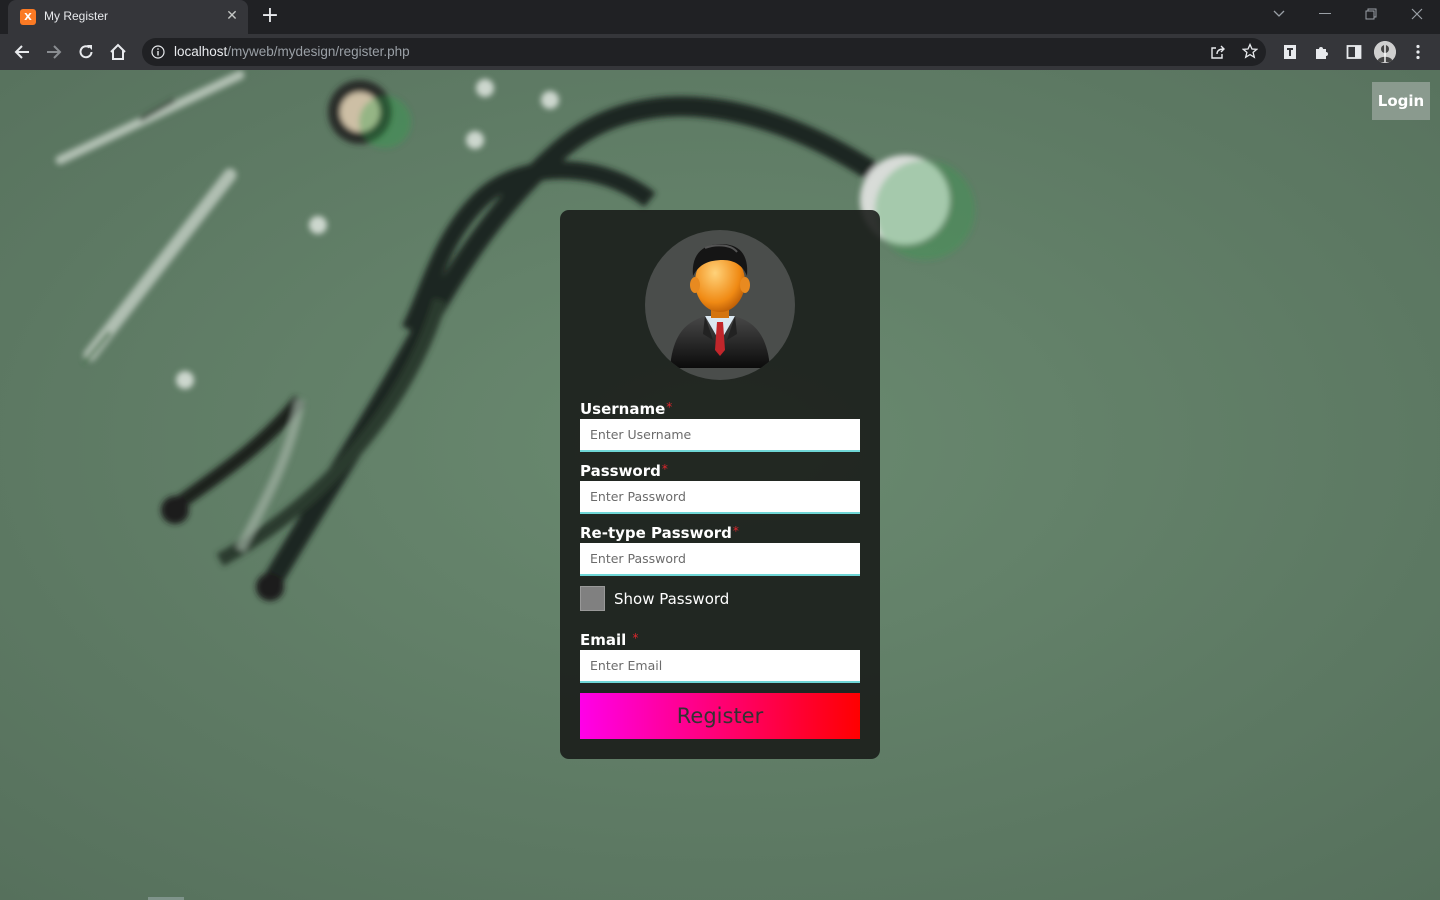 The height and width of the screenshot is (900, 1440). I want to click on register-button: Register, so click(720, 716).